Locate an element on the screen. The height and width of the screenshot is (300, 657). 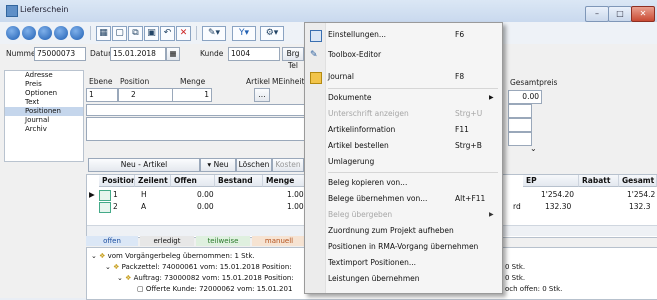
refresh-icon is located at coordinates (77, 33).